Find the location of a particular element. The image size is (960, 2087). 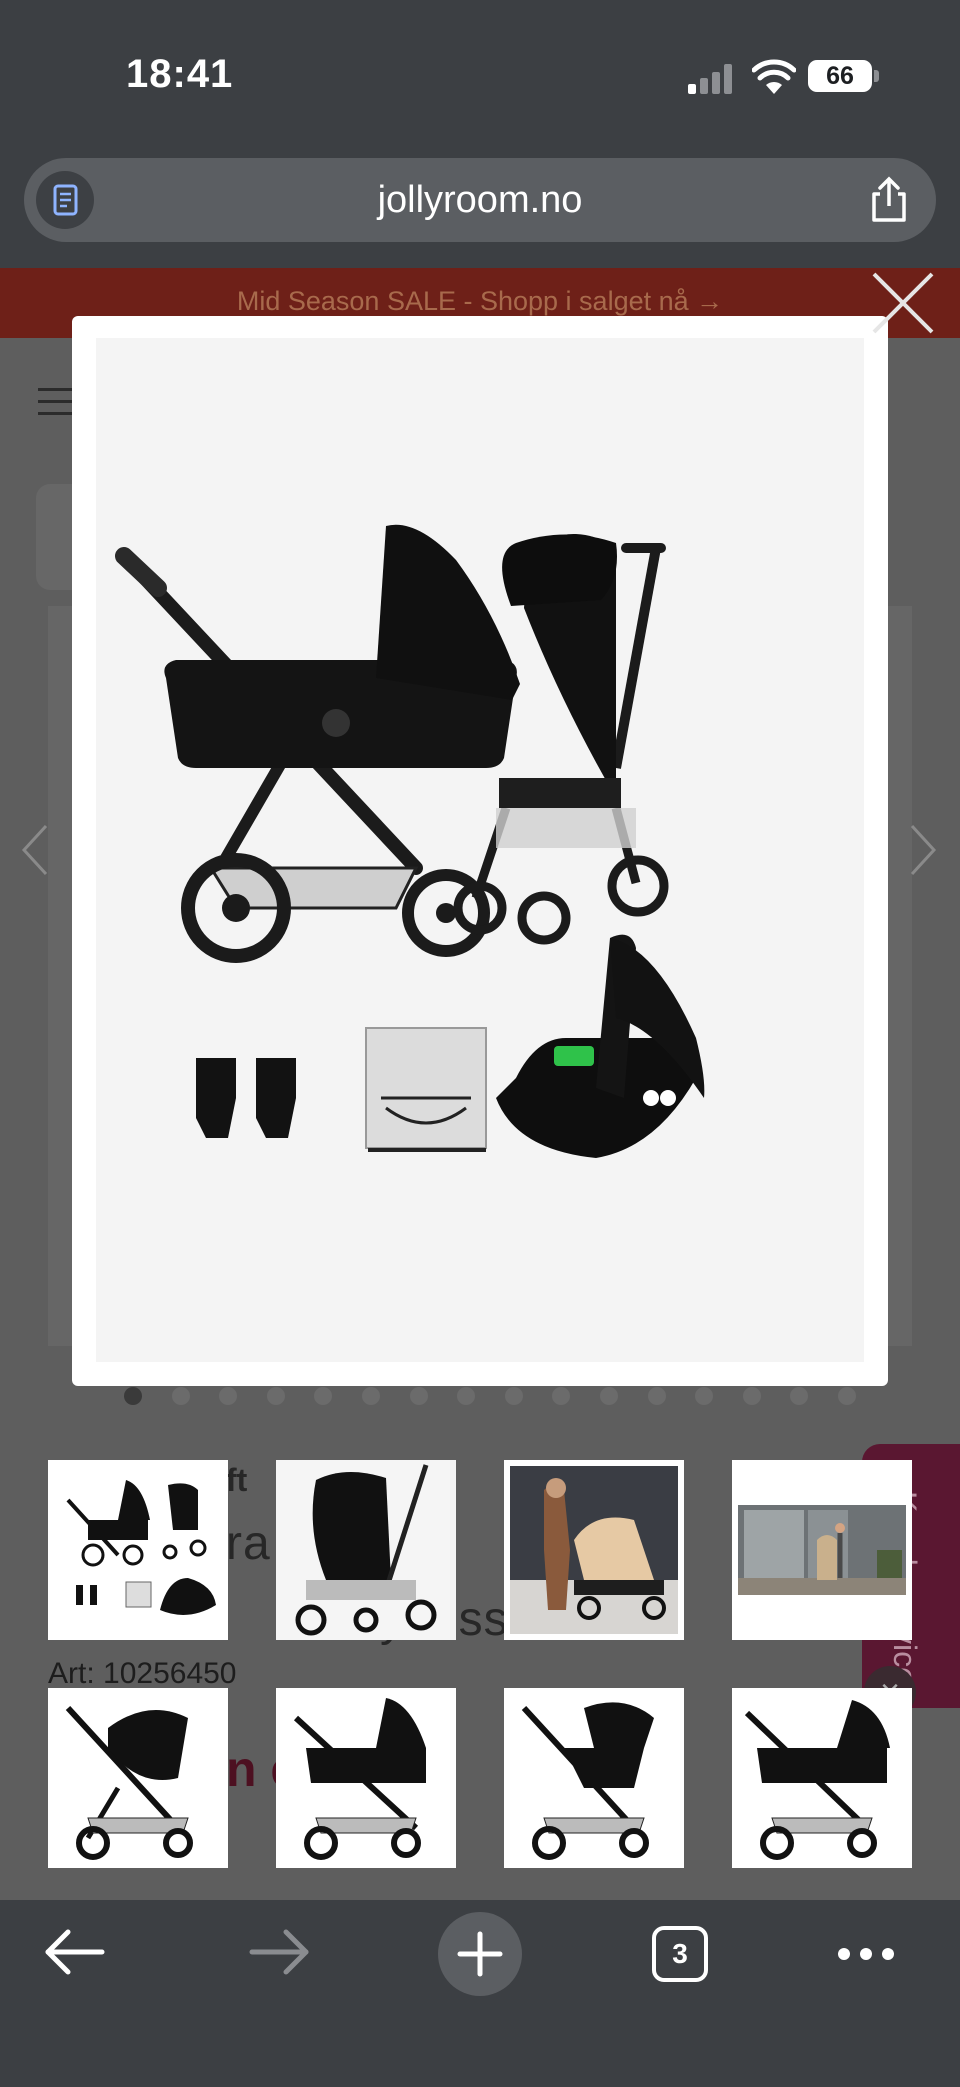

url-domain: jollyroom.no is located at coordinates (480, 200).